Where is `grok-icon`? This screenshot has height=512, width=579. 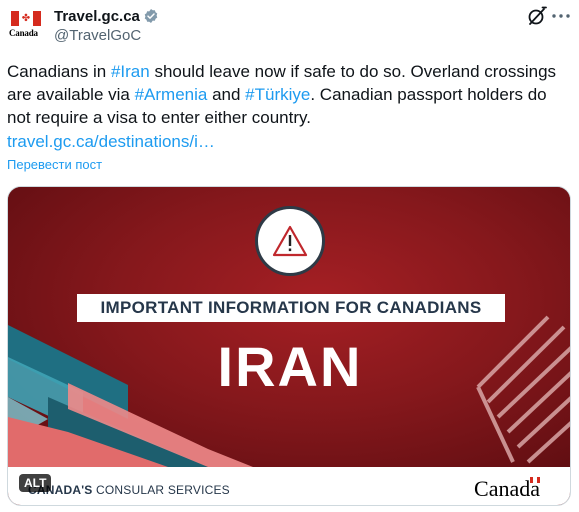
grok-icon is located at coordinates (537, 16).